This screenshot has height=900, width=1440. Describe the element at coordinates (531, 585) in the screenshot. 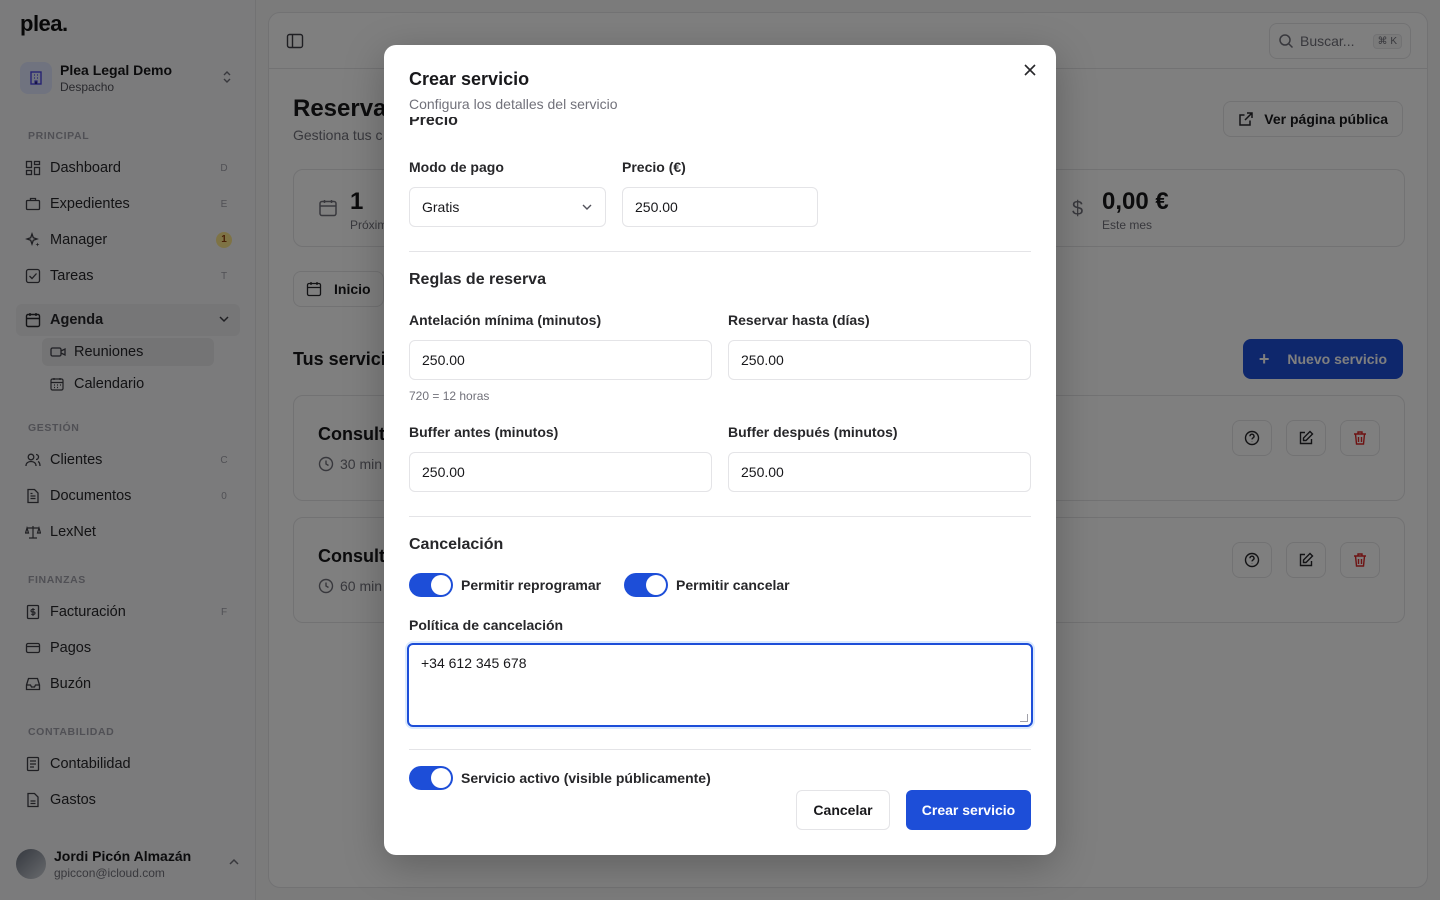

I see `allow-reschedule-label: Permitir reprogramar` at that location.